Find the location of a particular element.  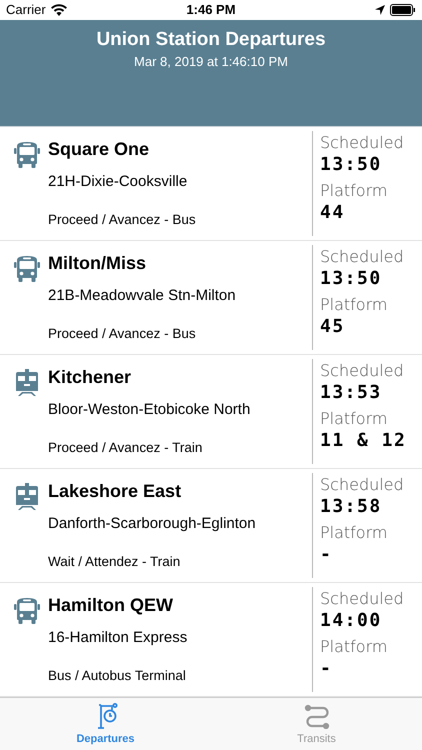

route-name: Danforth-Scarborough-Eglinton is located at coordinates (152, 523).